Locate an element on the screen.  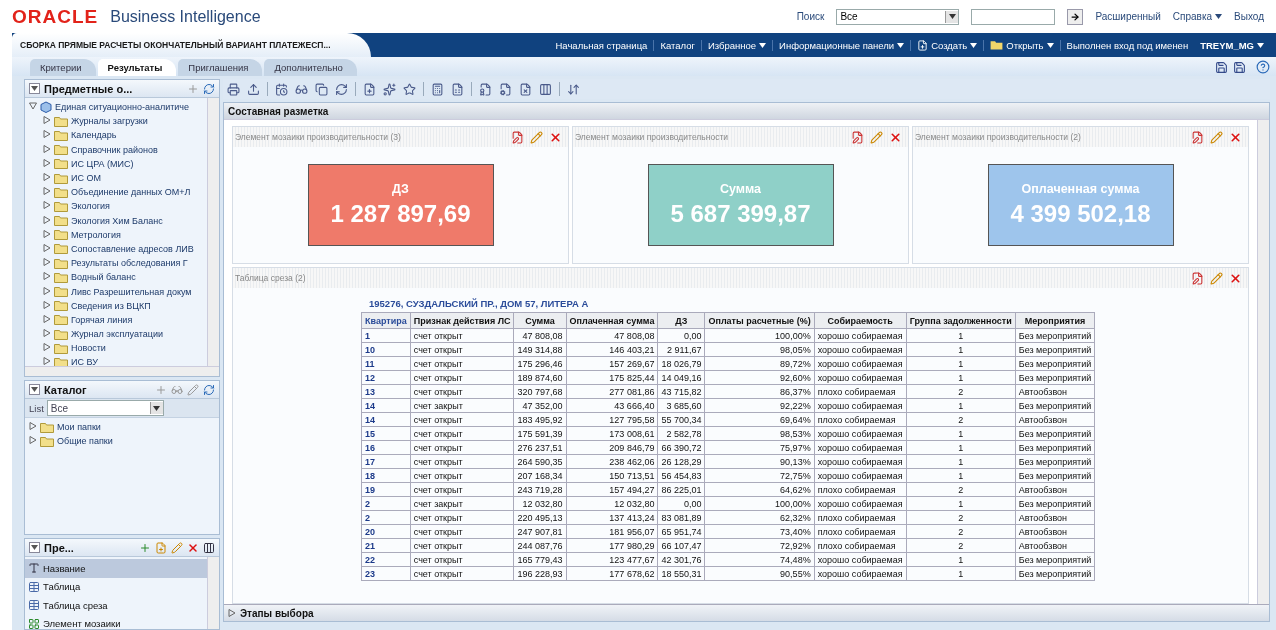
print-icon is located at coordinates (233, 89).